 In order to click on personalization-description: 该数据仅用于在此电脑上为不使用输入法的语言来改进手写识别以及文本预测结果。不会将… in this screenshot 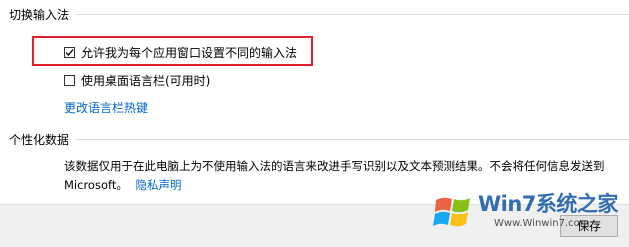, I will do `click(334, 166)`.